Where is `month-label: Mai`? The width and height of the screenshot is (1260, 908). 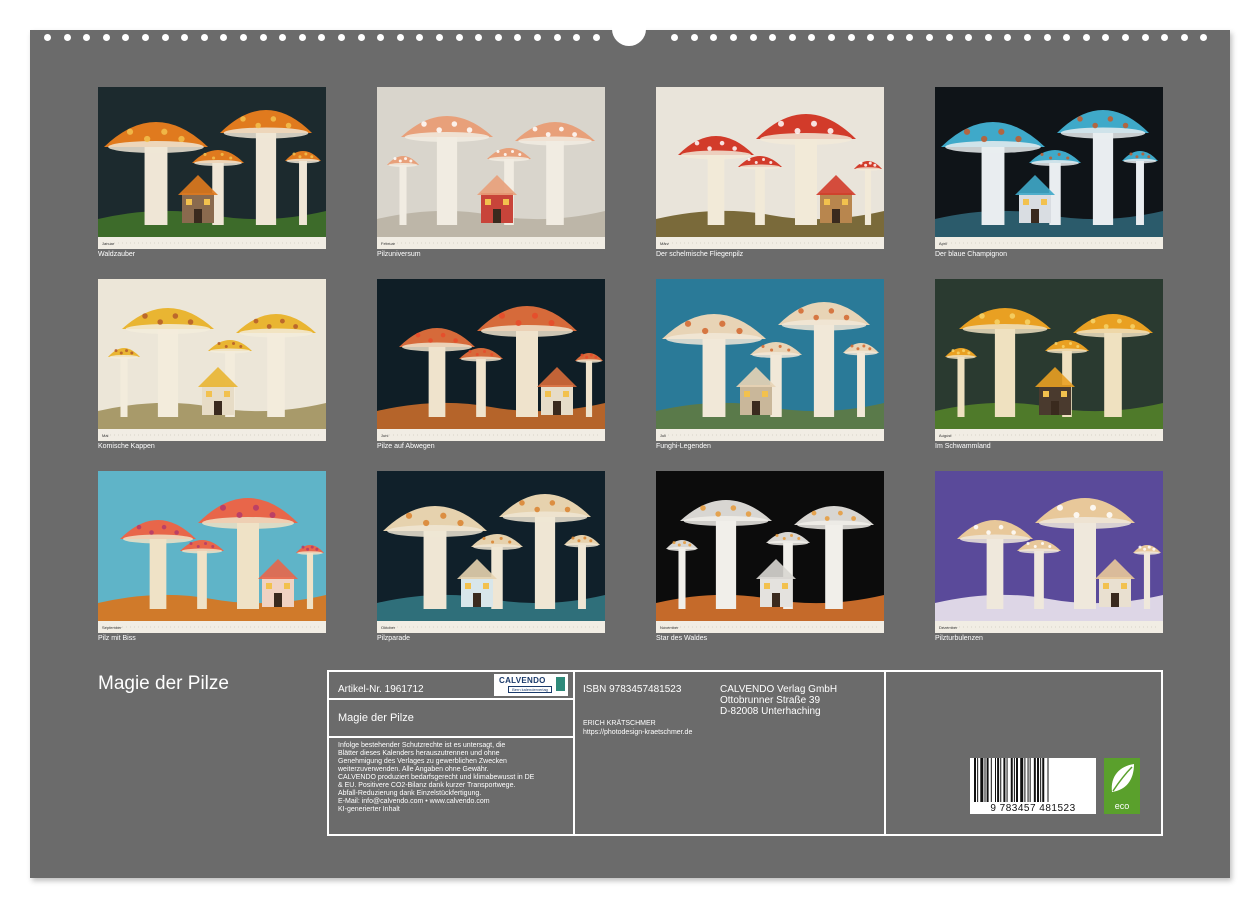
month-label: Mai is located at coordinates (105, 435).